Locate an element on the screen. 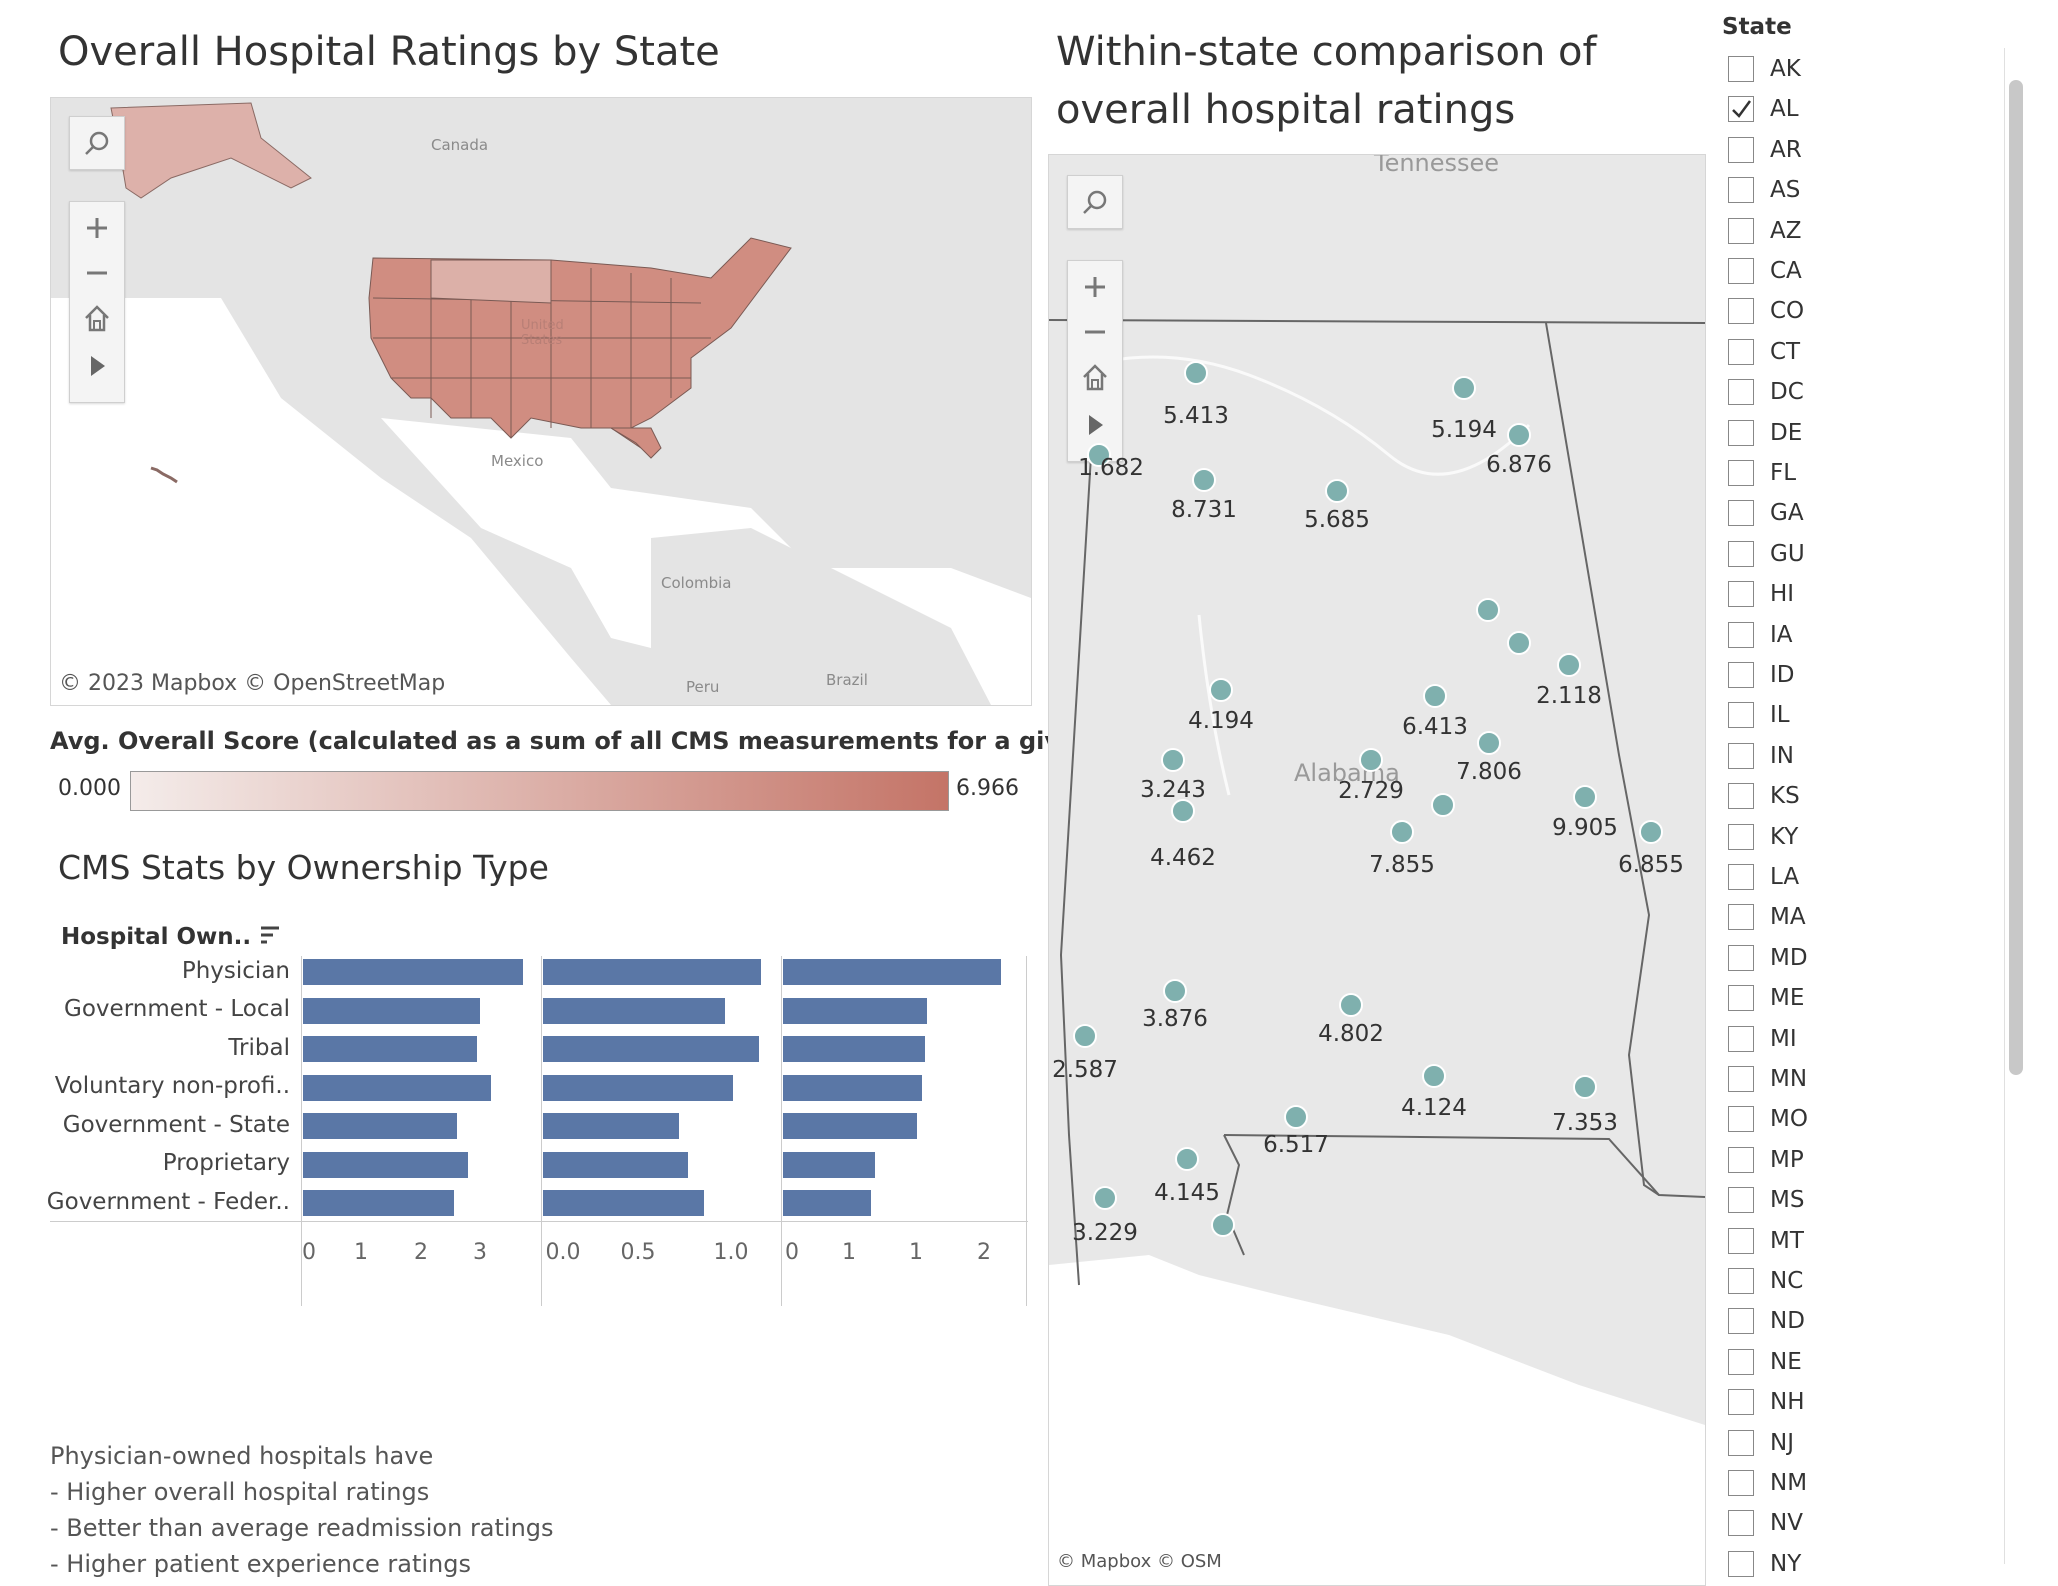 This screenshot has height=1586, width=2058. reset-view-button is located at coordinates (97, 318).